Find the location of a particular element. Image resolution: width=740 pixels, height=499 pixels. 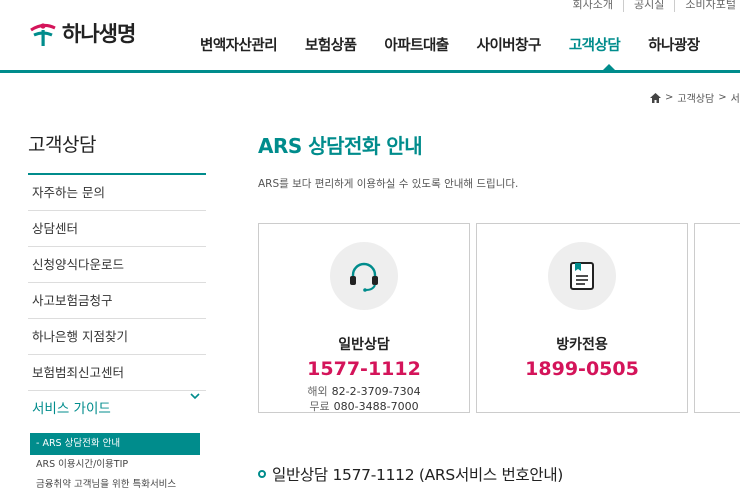

page-title: ARS 상담전화 안내 is located at coordinates (340, 146).